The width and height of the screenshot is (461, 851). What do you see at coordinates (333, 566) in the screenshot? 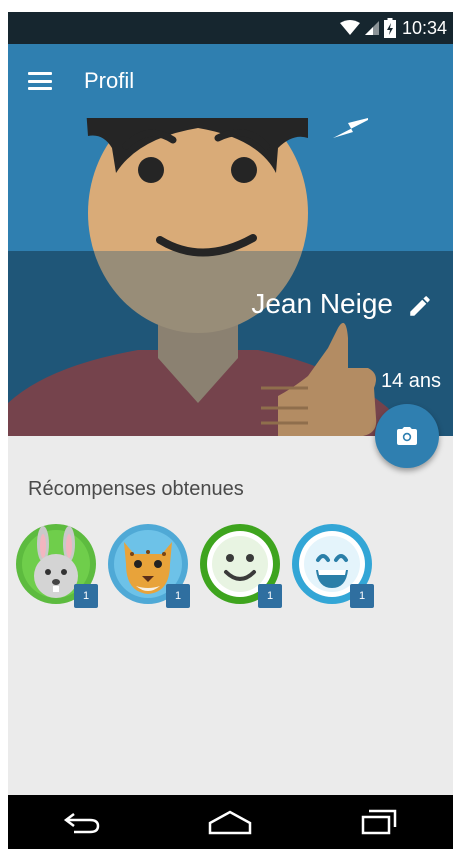
I see `reward-badge-laughing: 1` at bounding box center [333, 566].